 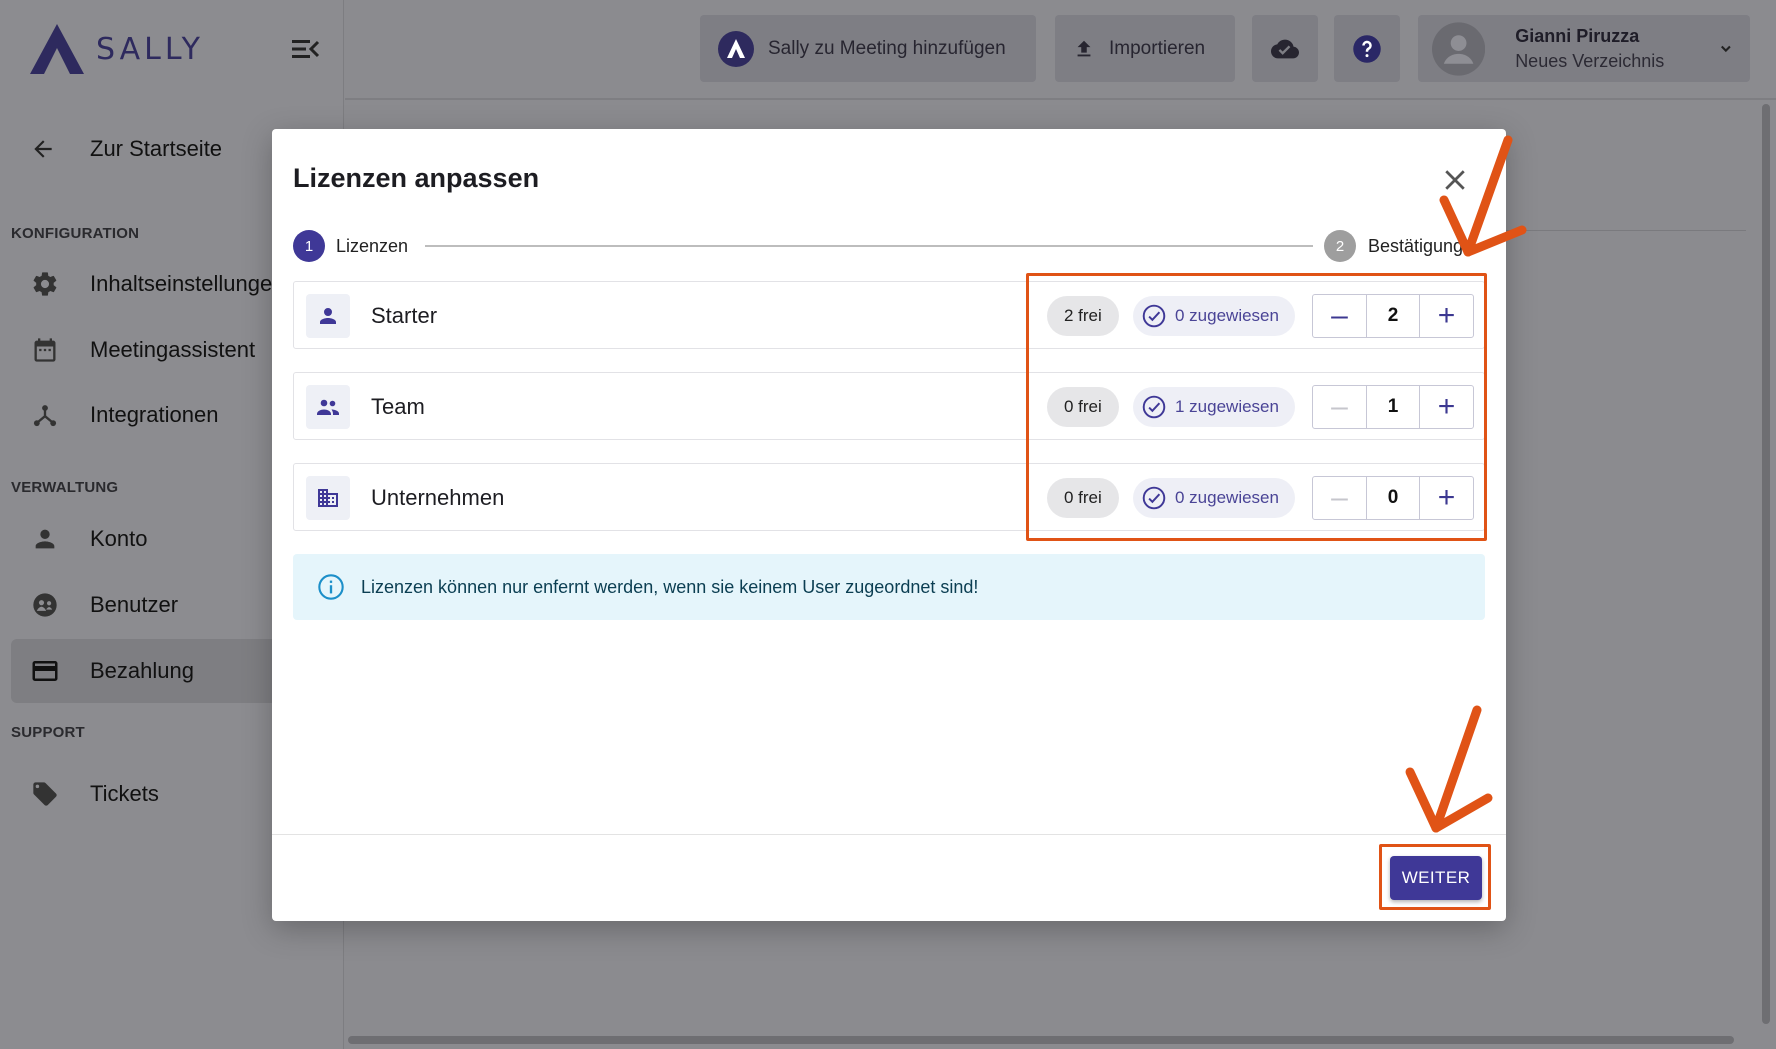 I want to click on user-name: Gianni Piruzza, so click(x=1577, y=35).